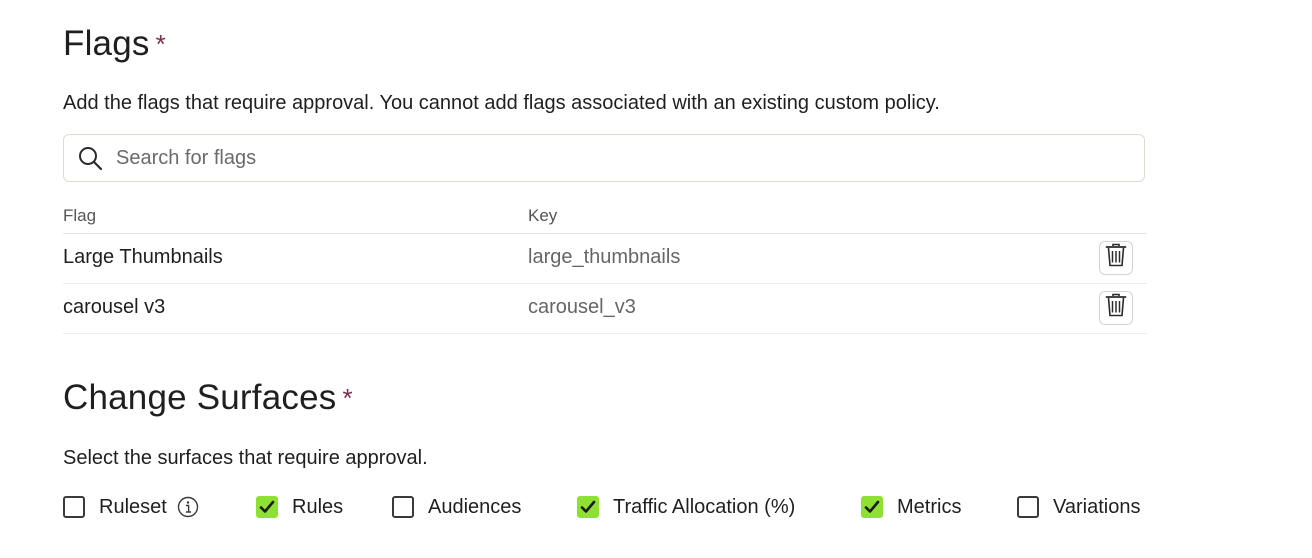 The image size is (1312, 558). Describe the element at coordinates (106, 43) in the screenshot. I see `flags-title: Flags` at that location.